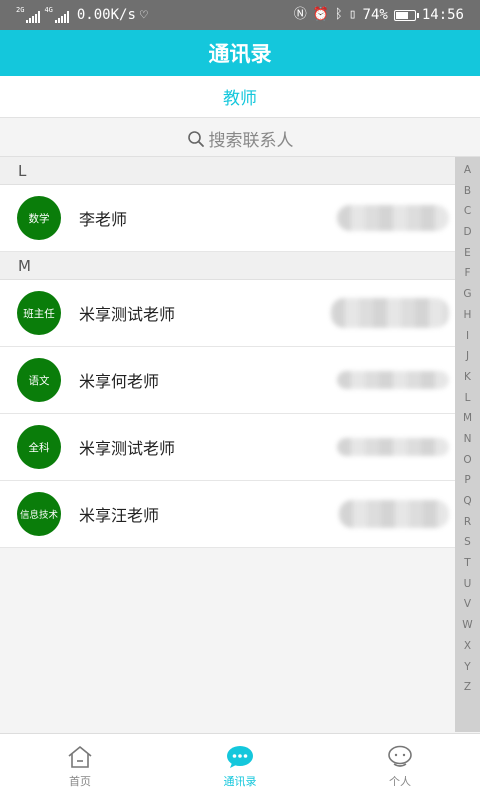  I want to click on index-letter: N, so click(468, 439).